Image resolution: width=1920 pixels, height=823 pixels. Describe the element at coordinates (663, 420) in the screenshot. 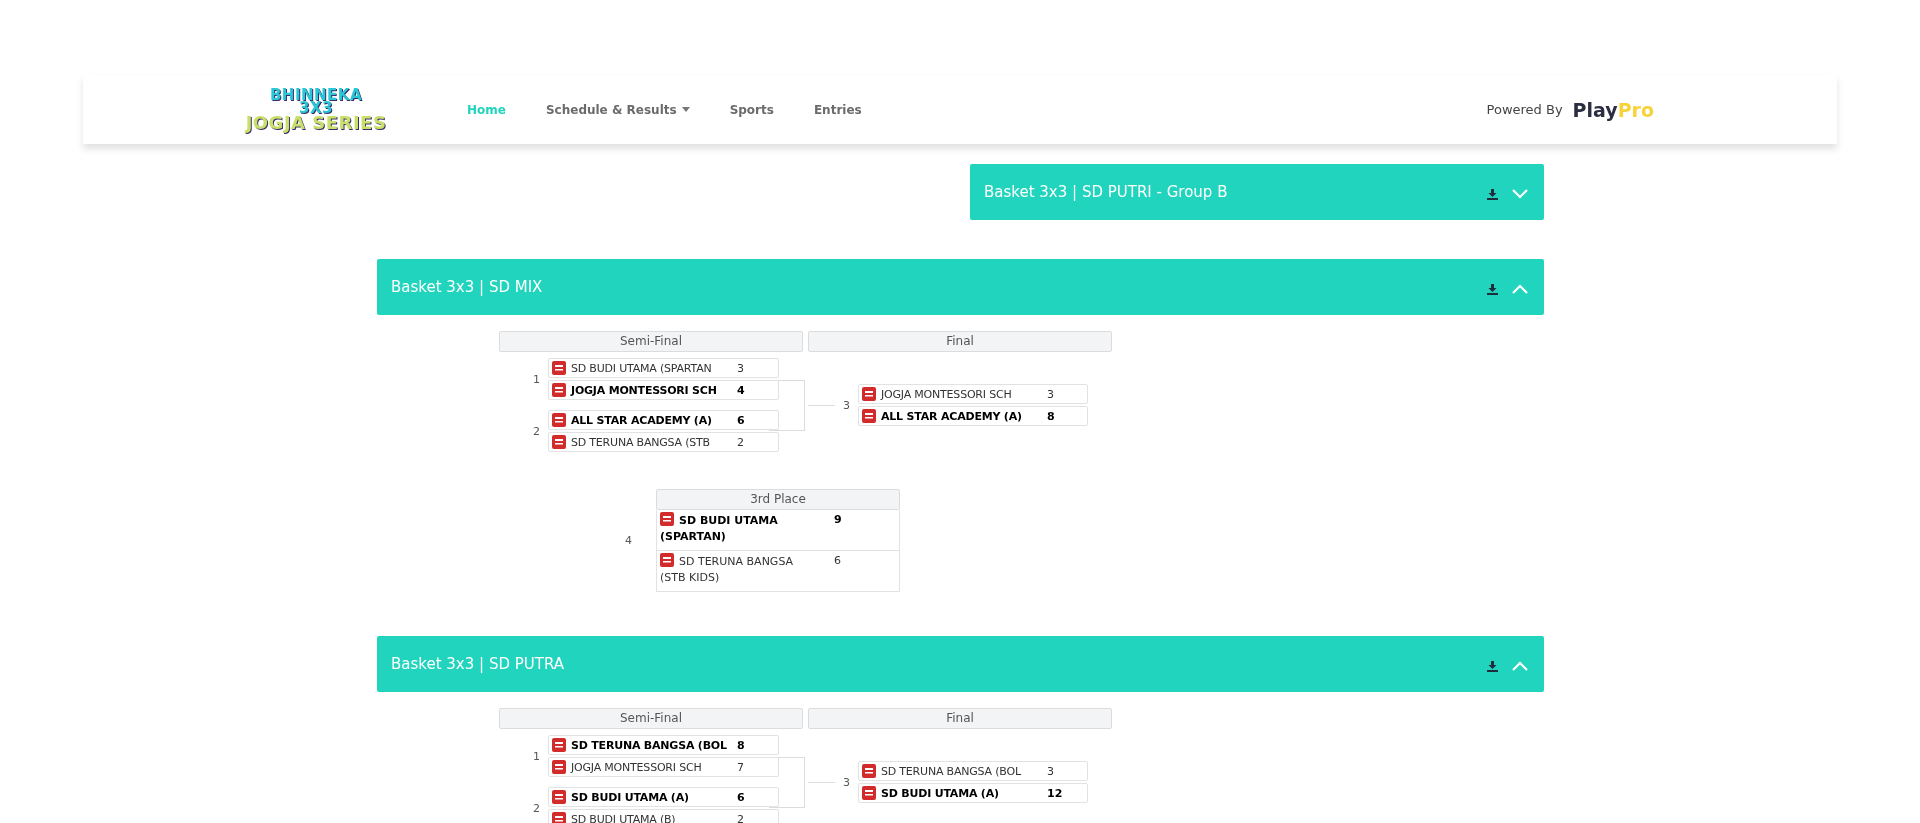

I see `team-row: ALL STAR ACADEMY (A) 6` at that location.